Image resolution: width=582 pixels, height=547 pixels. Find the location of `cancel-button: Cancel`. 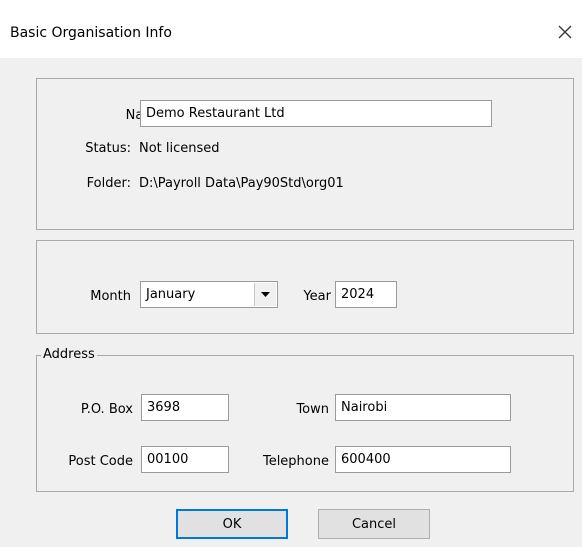

cancel-button: Cancel is located at coordinates (374, 524).